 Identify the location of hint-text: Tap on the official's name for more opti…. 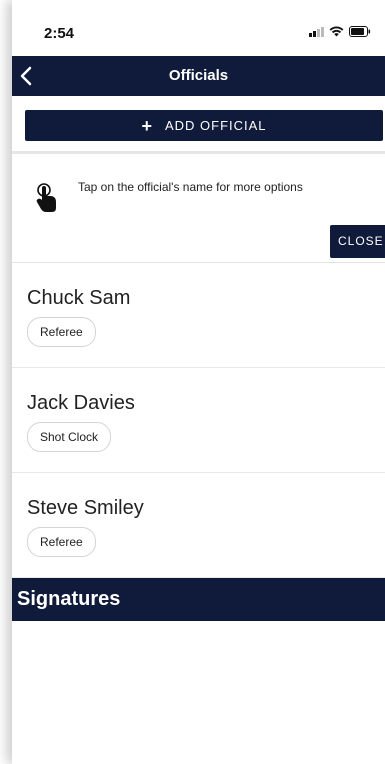
(190, 187).